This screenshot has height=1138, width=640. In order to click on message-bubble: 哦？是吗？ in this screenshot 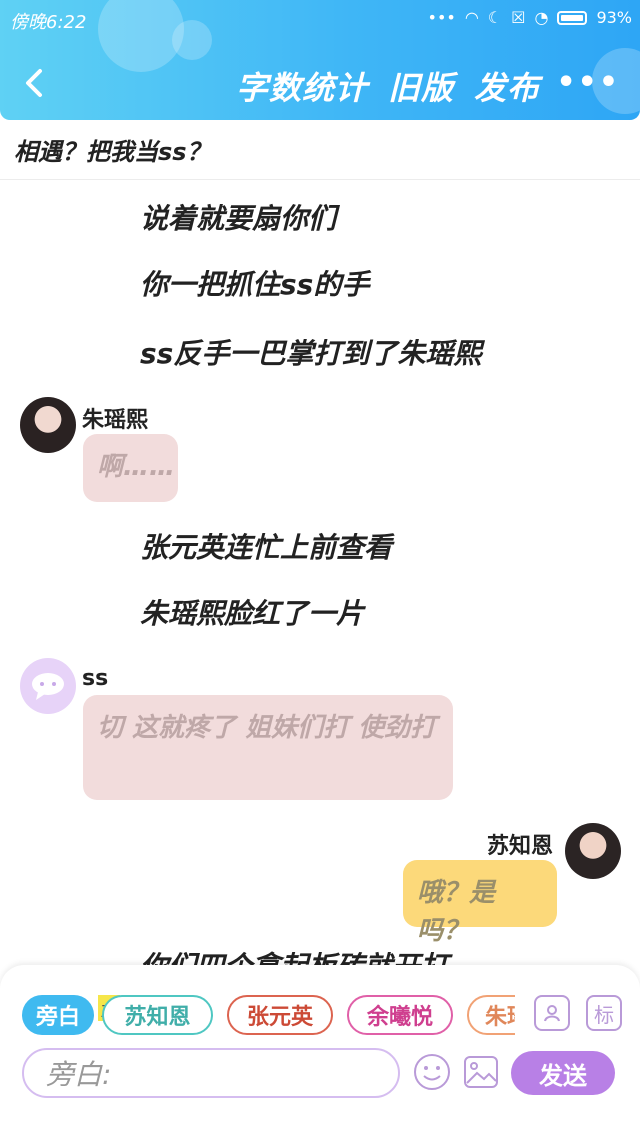, I will do `click(480, 903)`.